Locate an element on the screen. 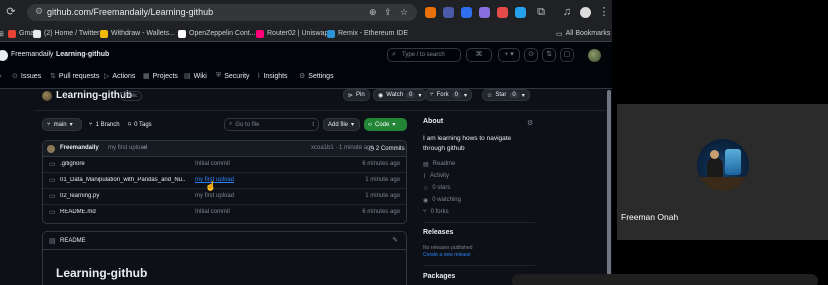 This screenshot has width=828, height=285. zoom-icon: ⊕ is located at coordinates (373, 12).